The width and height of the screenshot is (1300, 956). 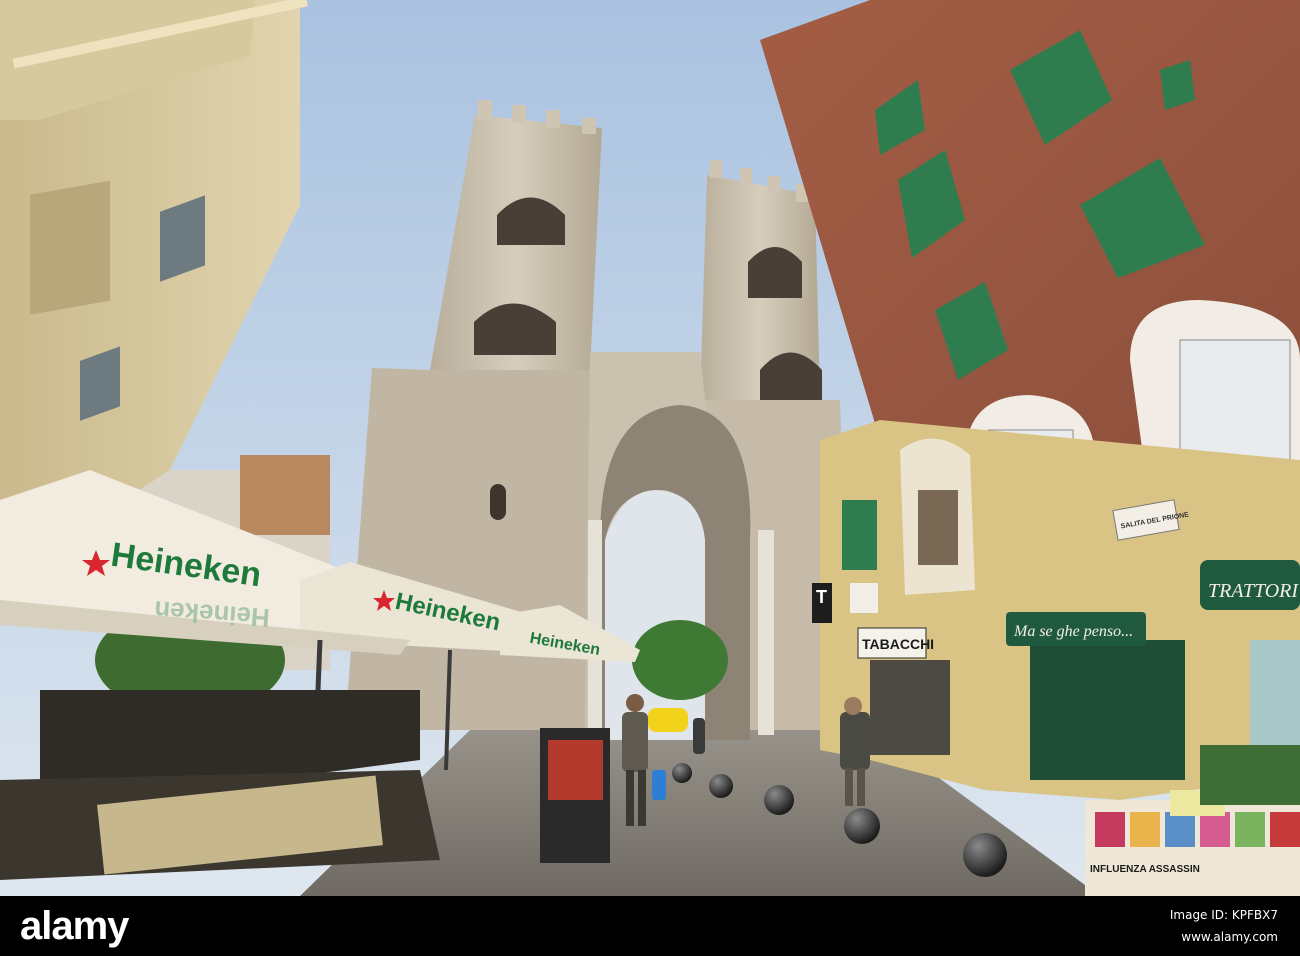 What do you see at coordinates (650, 926) in the screenshot?
I see `alamy-watermark-bar: alamy Image ID: KPFBX7 www.alamy.com` at bounding box center [650, 926].